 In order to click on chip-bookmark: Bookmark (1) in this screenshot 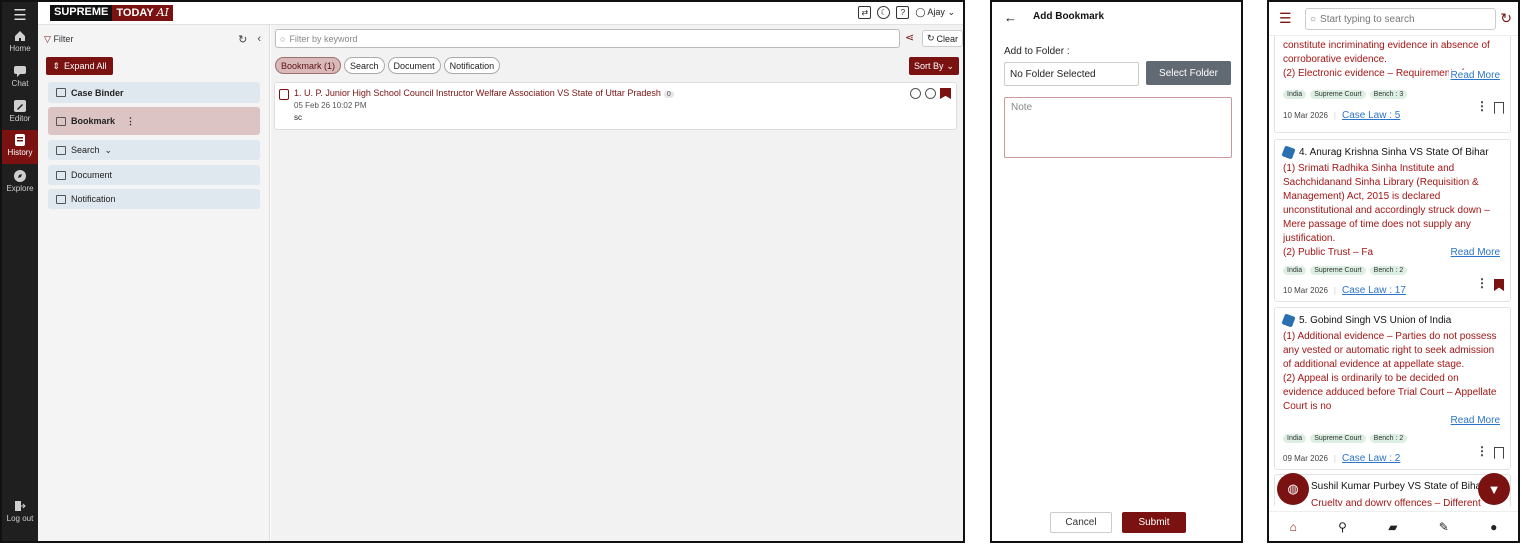, I will do `click(308, 65)`.